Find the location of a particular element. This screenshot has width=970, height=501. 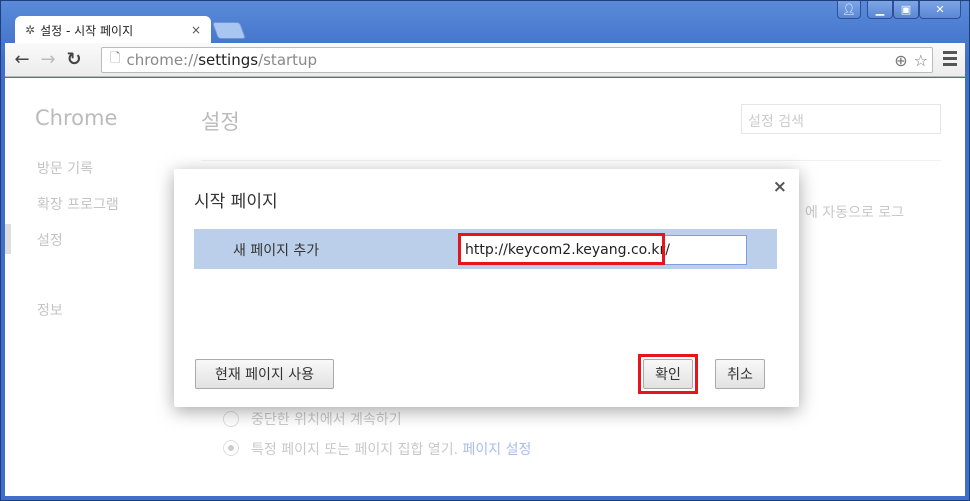

tab-close-icon: × is located at coordinates (196, 30).